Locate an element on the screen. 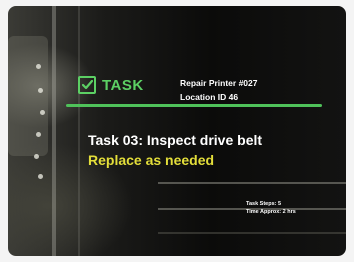 The height and width of the screenshot is (262, 354). location-id: Location ID 46 is located at coordinates (209, 97).